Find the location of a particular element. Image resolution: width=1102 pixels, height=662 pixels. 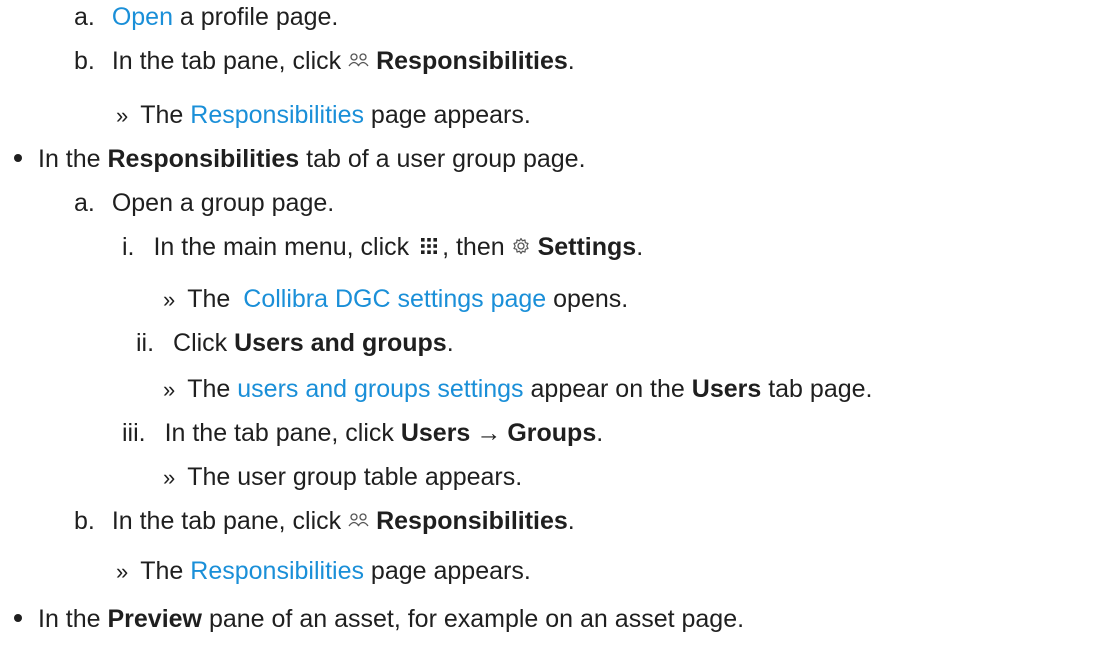

result-text: The user group table appears. is located at coordinates (355, 477).